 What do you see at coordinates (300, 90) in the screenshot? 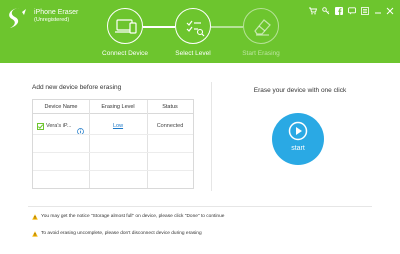
I see `erase-panel-title: Erase your device with one click` at bounding box center [300, 90].